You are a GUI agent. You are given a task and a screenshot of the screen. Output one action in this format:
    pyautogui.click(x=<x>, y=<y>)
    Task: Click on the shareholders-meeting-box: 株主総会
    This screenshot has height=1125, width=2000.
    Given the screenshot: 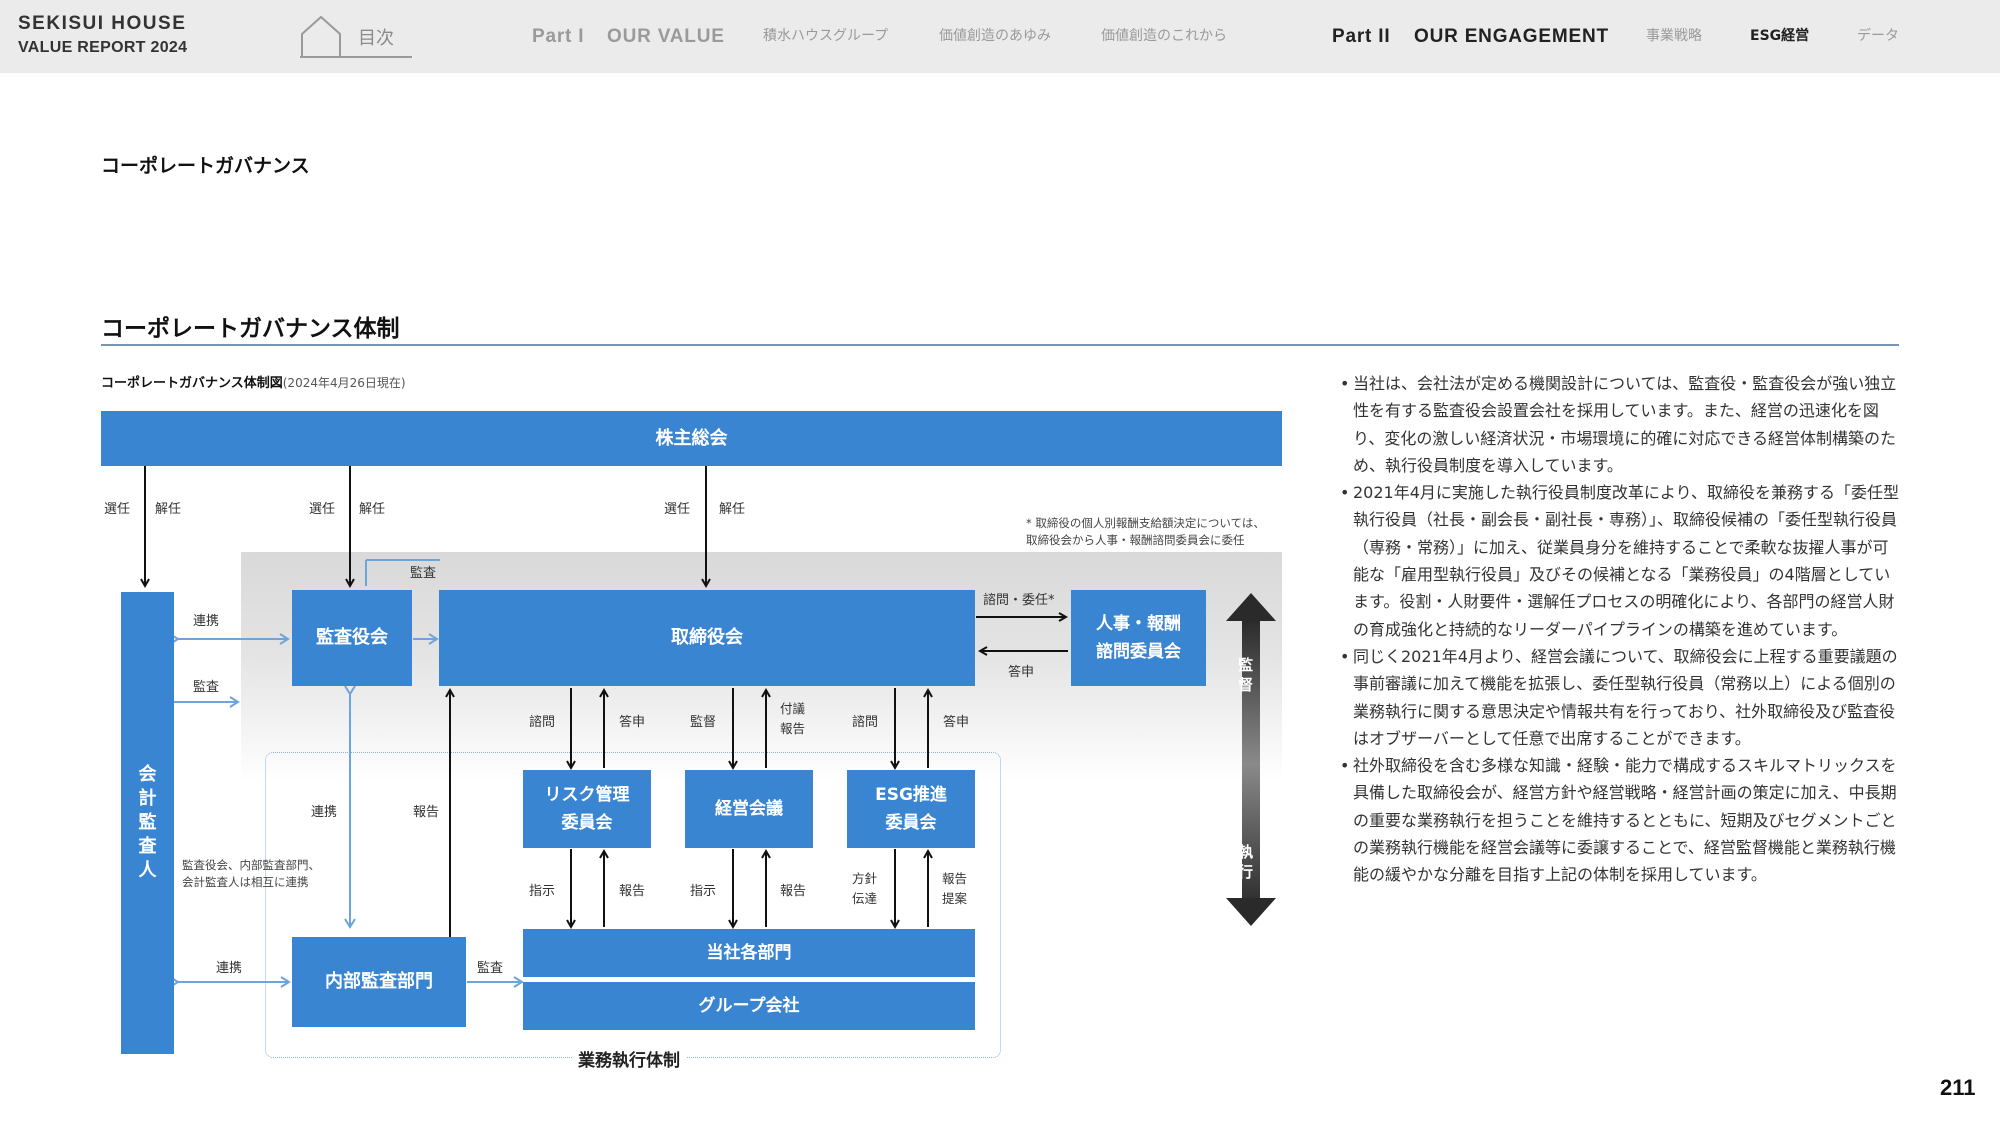 What is the action you would take?
    pyautogui.click(x=691, y=438)
    